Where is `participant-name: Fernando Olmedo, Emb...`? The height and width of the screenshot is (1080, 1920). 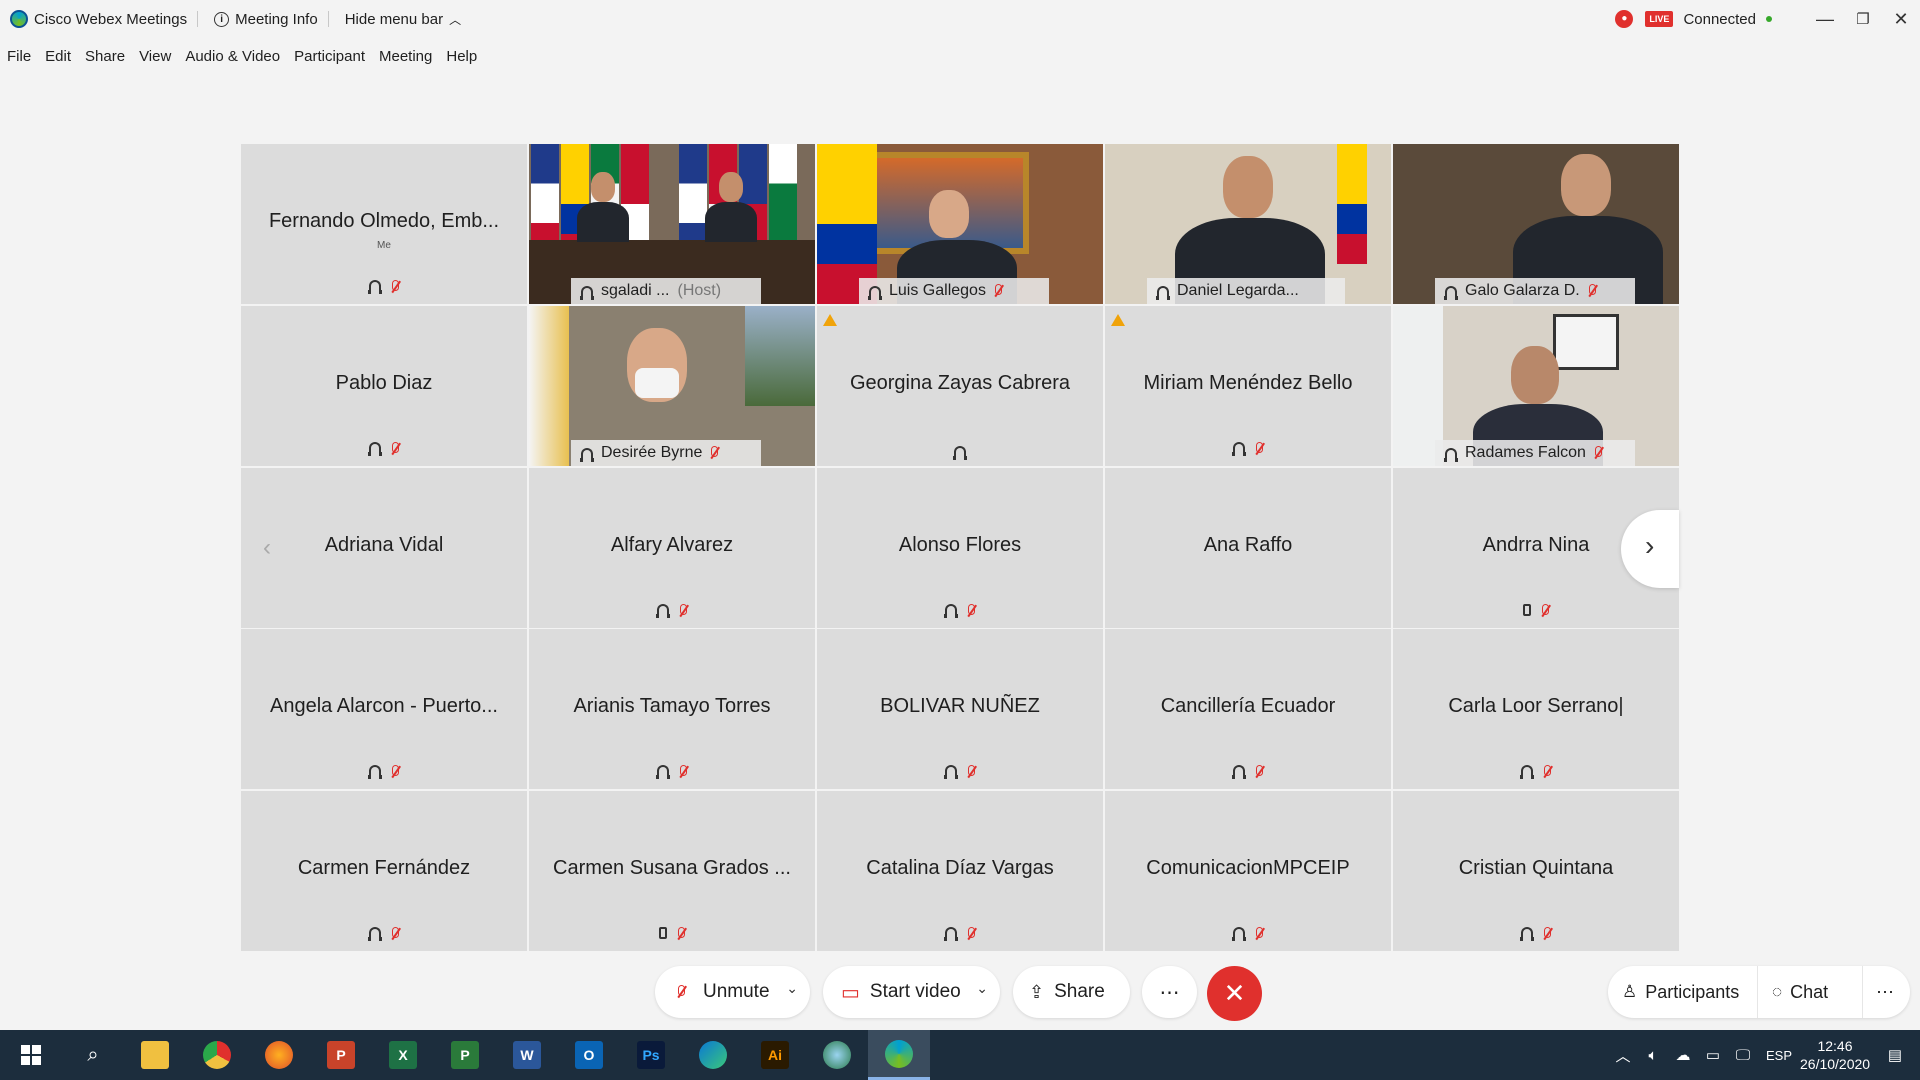
participant-name: Fernando Olmedo, Emb... is located at coordinates (384, 221).